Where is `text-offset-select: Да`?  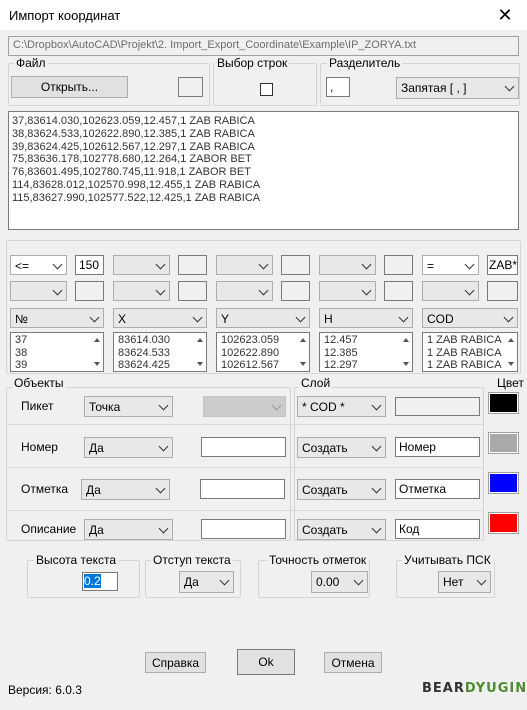 text-offset-select: Да is located at coordinates (206, 582).